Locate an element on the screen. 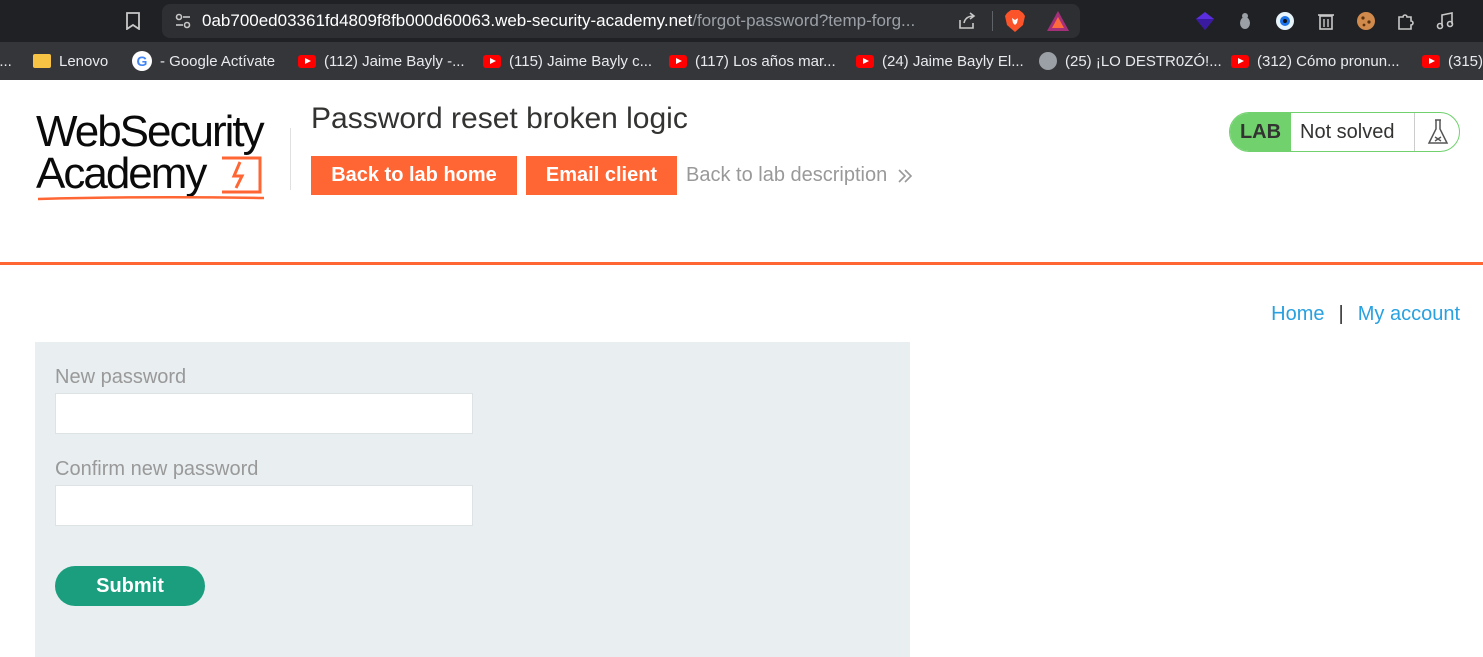 This screenshot has width=1483, height=657. trash-extension-icon is located at coordinates (1326, 21).